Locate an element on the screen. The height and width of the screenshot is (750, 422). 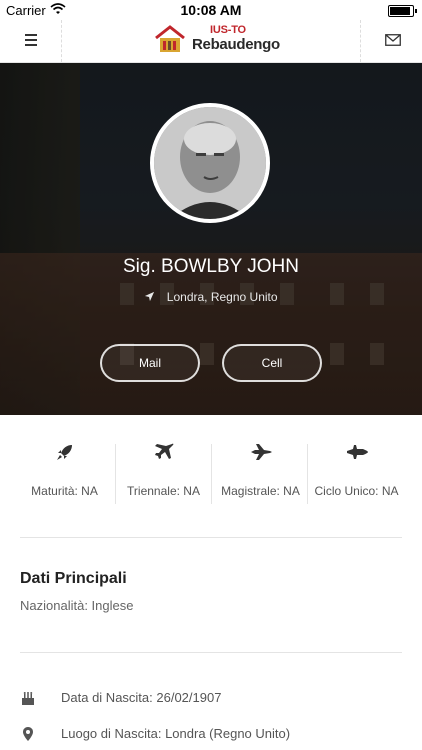
stat-label: Magistrale: NA is located at coordinates (260, 491).